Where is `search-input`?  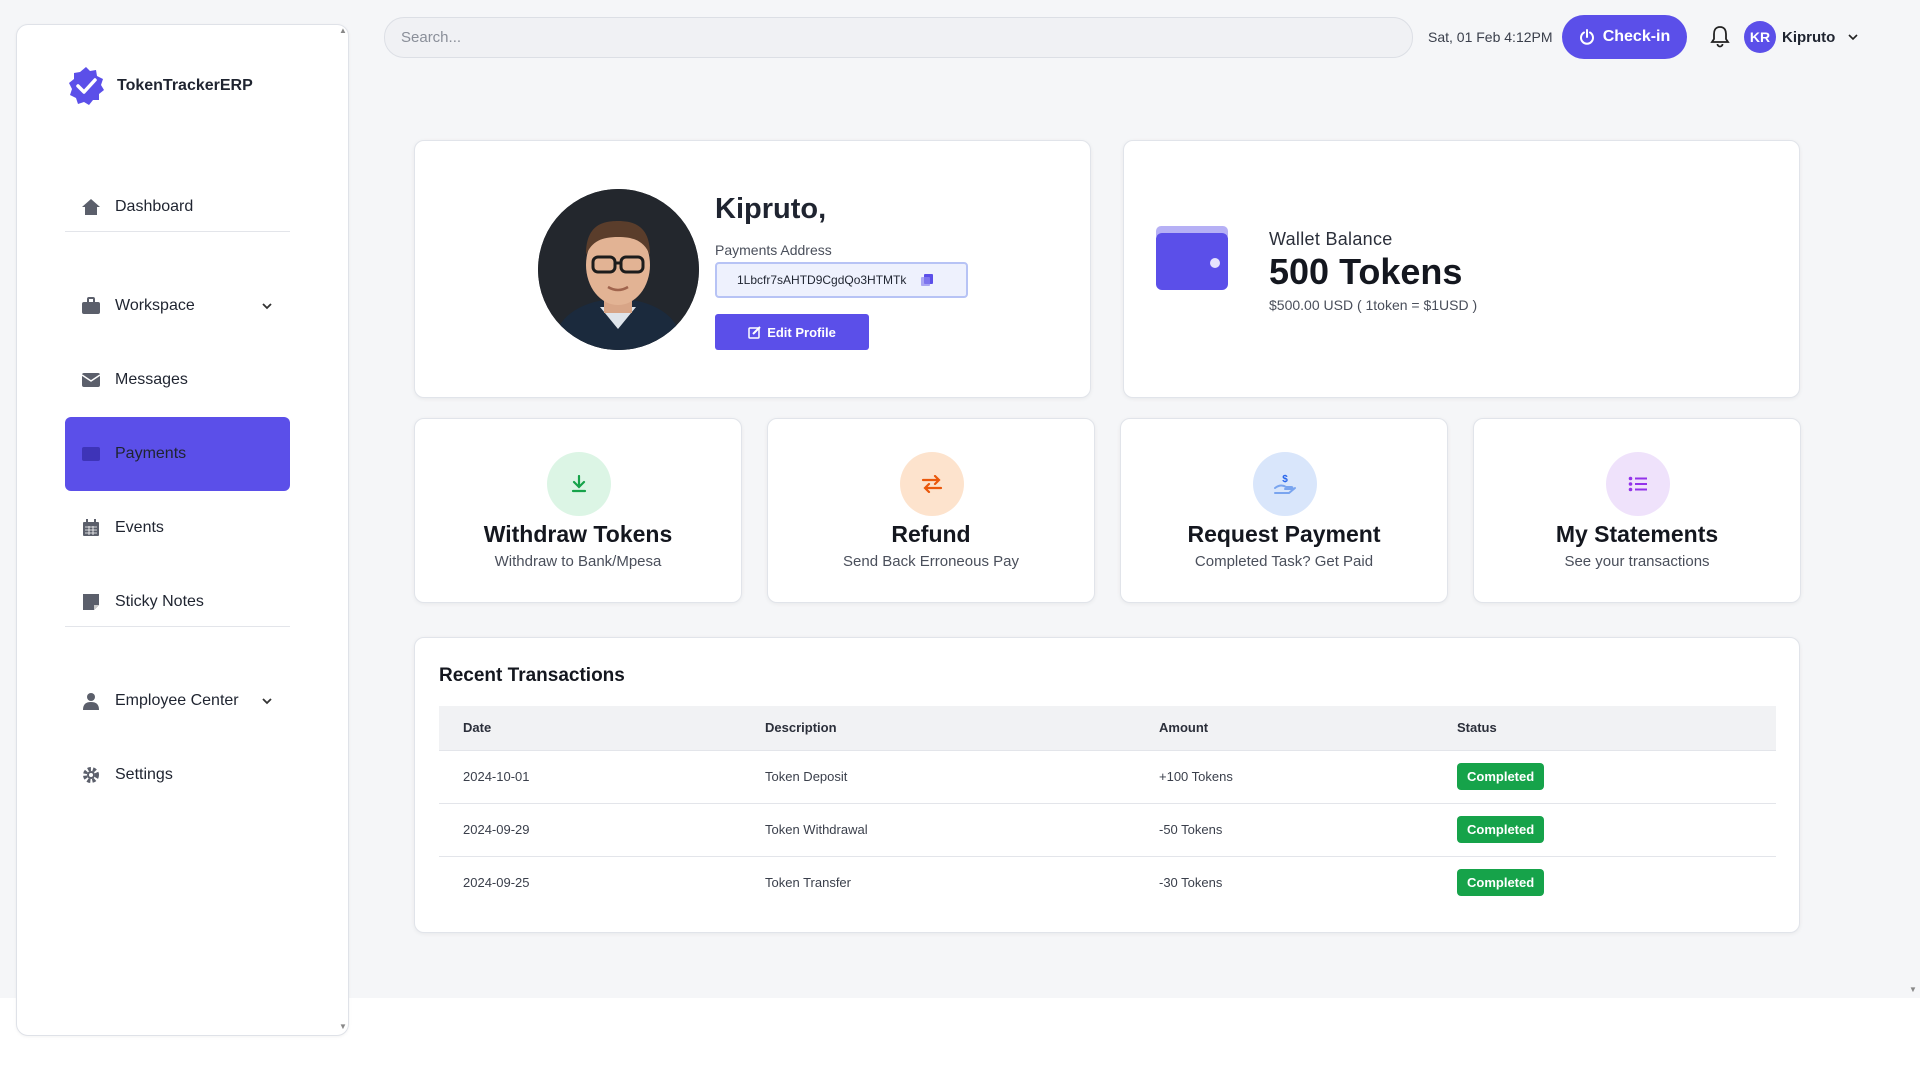
search-input is located at coordinates (898, 37).